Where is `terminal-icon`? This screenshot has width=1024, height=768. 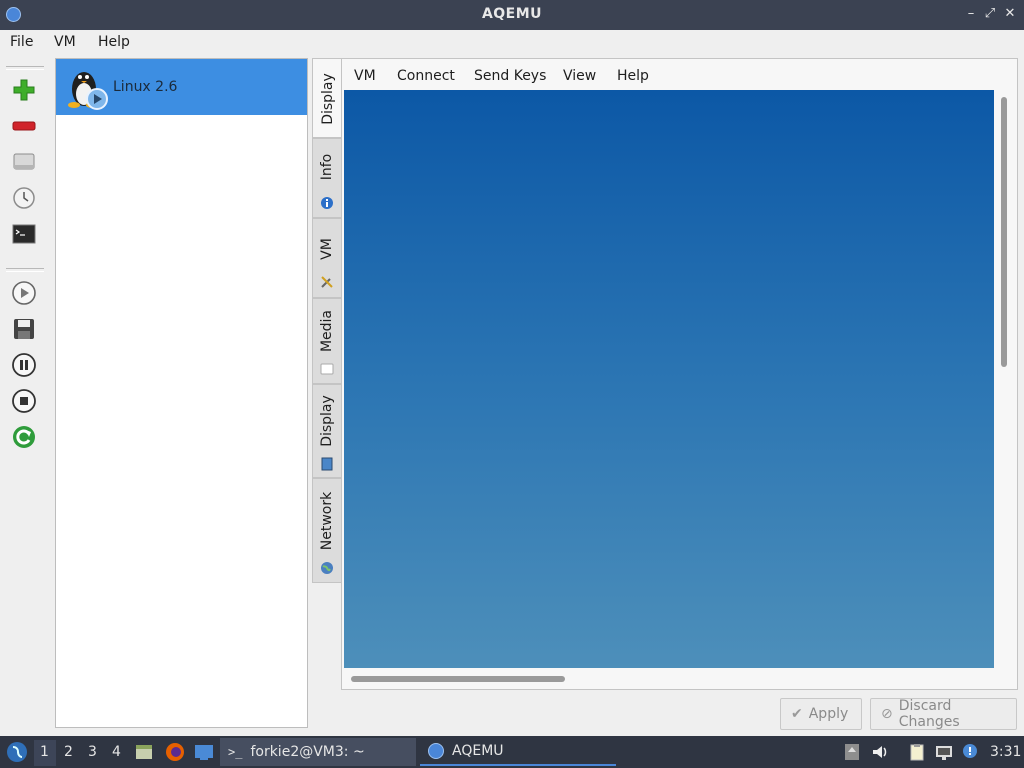 terminal-icon is located at coordinates (24, 234).